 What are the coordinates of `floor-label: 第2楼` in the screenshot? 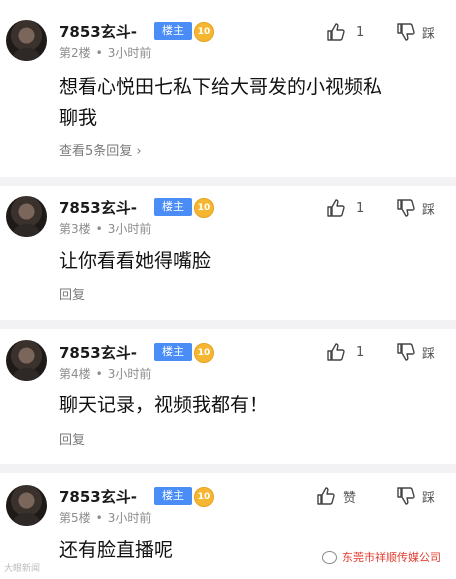 It's located at (75, 53).